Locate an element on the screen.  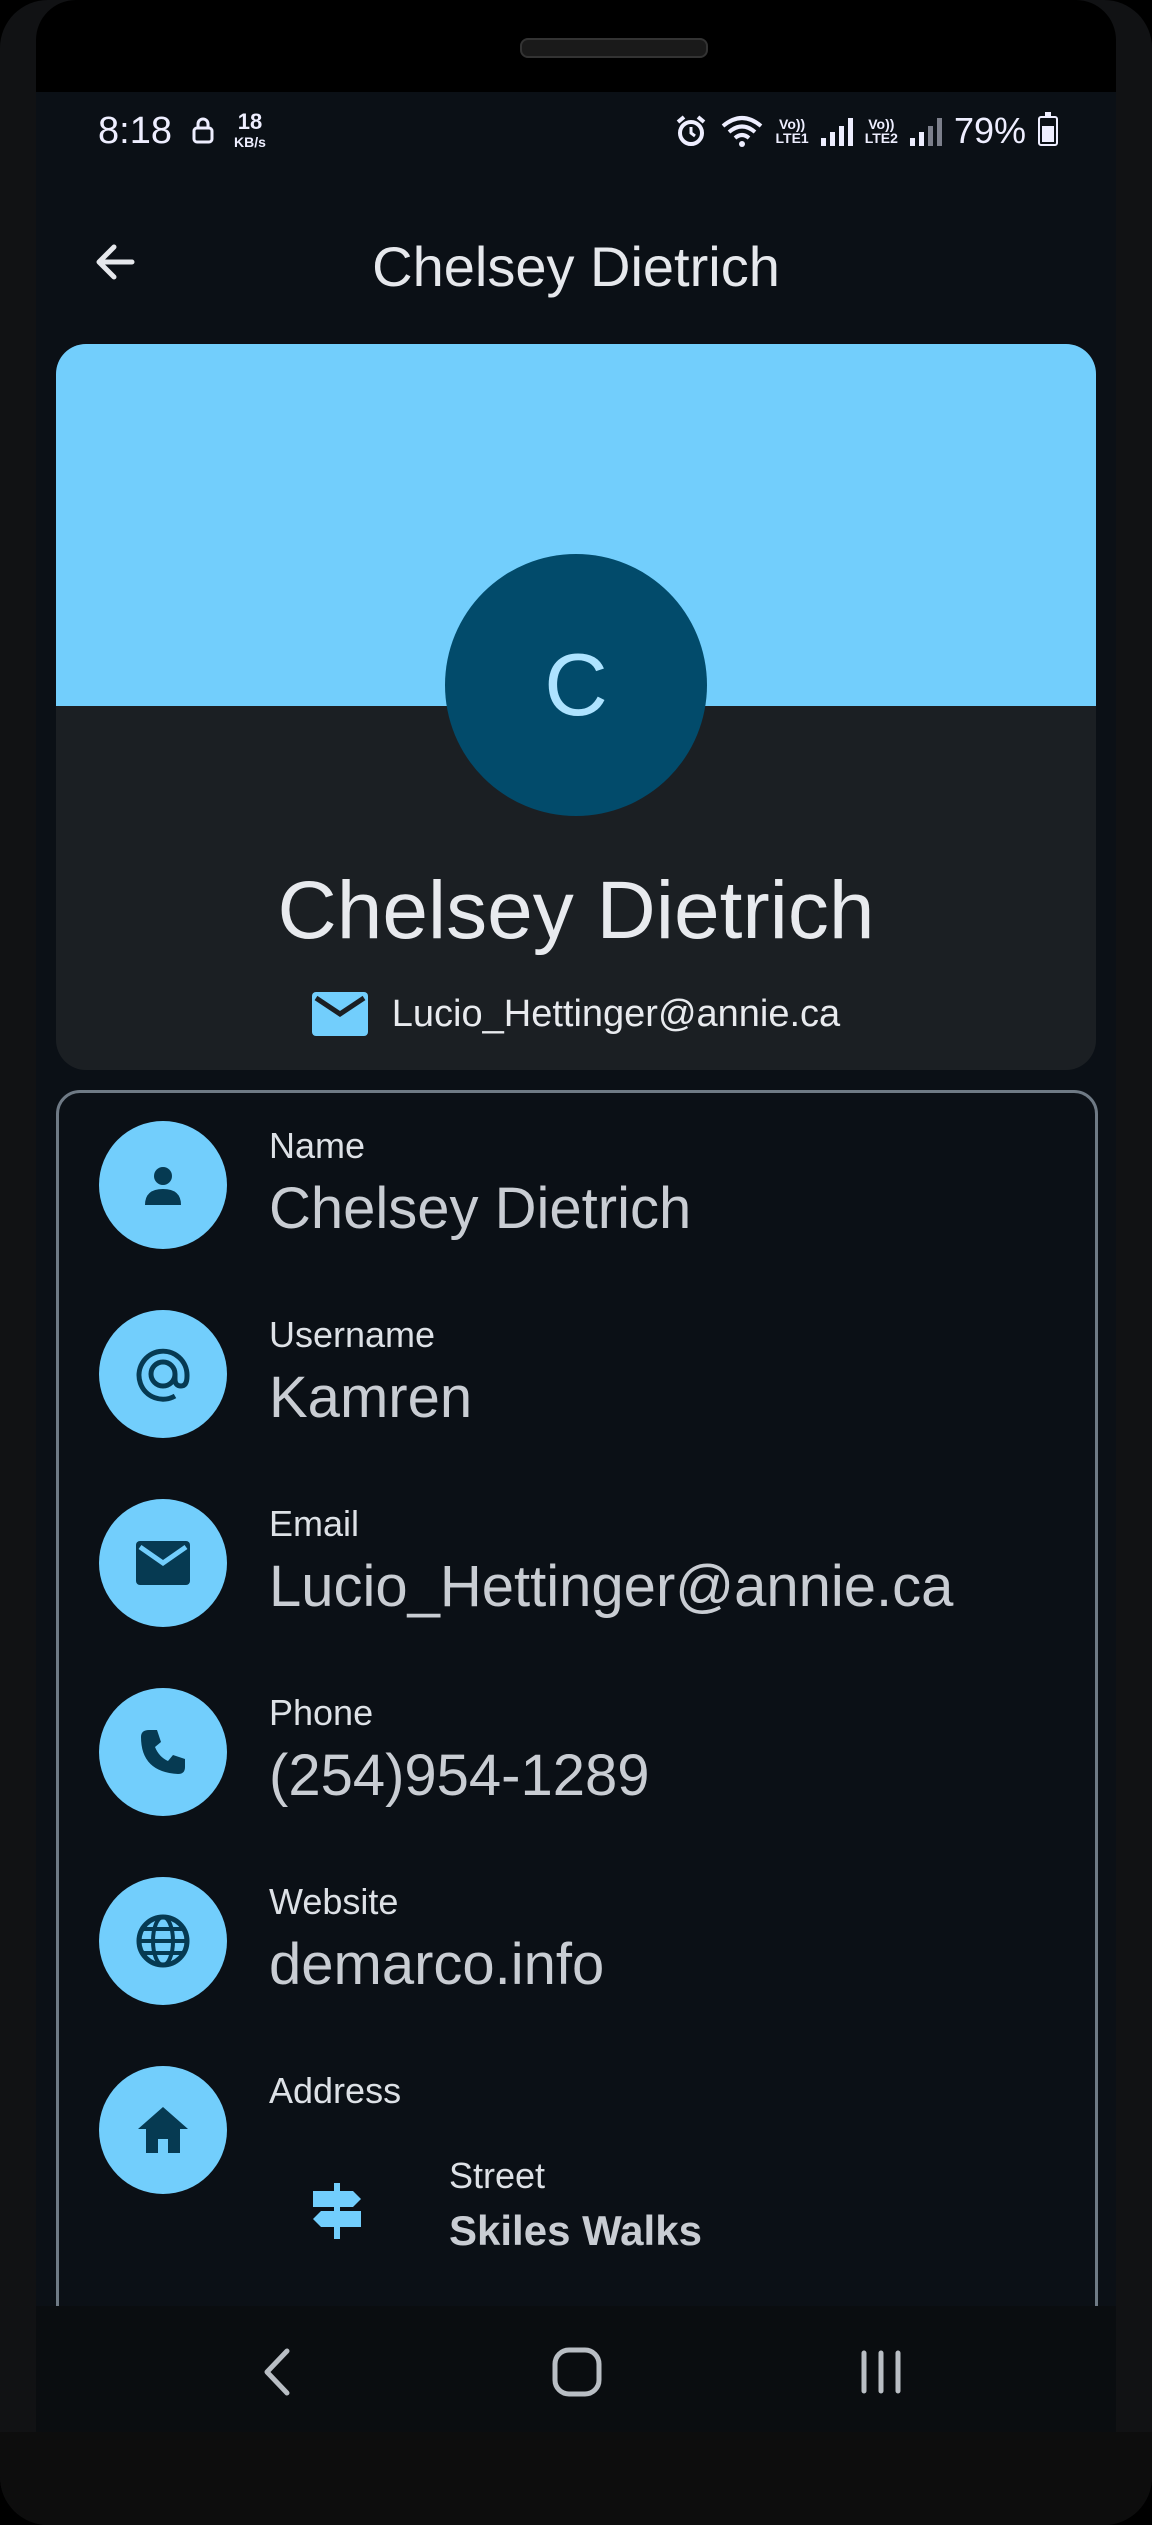
status-bar: 8:18 18 KB/s Vo)) LTE1 Vo)) LTE2 79% is located at coordinates (576, 132).